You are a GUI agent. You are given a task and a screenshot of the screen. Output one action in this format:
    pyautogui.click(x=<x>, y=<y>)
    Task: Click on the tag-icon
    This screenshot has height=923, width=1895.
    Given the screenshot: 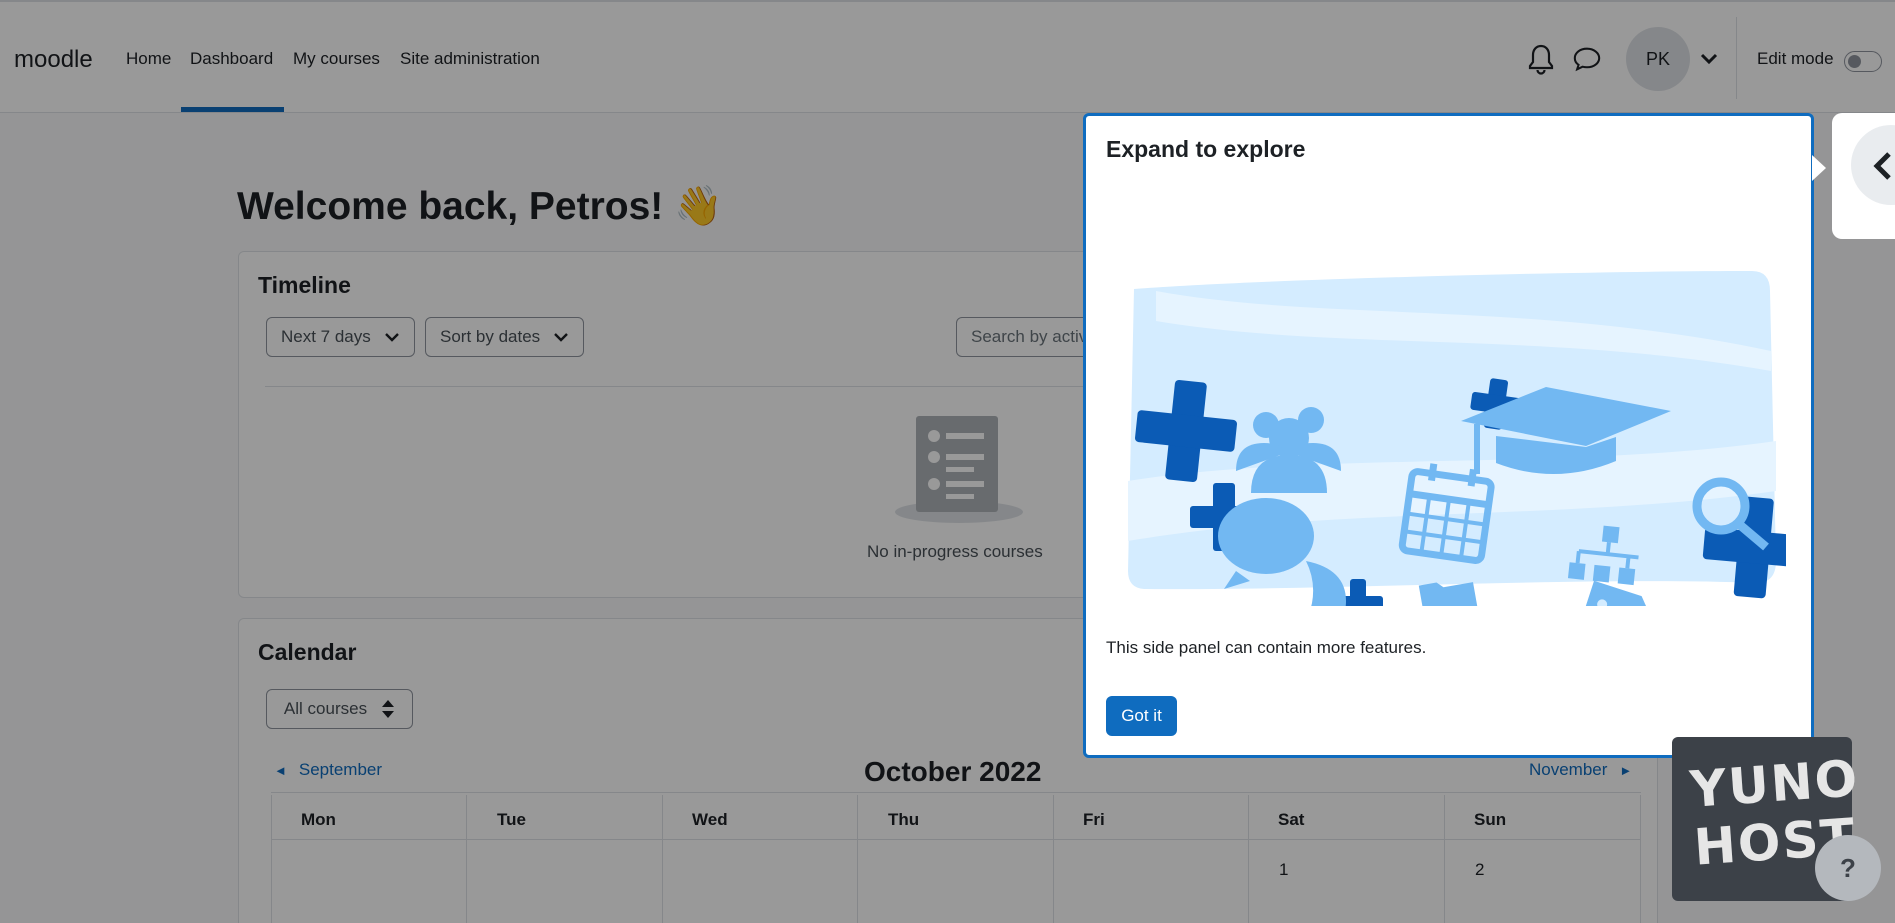 What is the action you would take?
    pyautogui.click(x=1617, y=607)
    